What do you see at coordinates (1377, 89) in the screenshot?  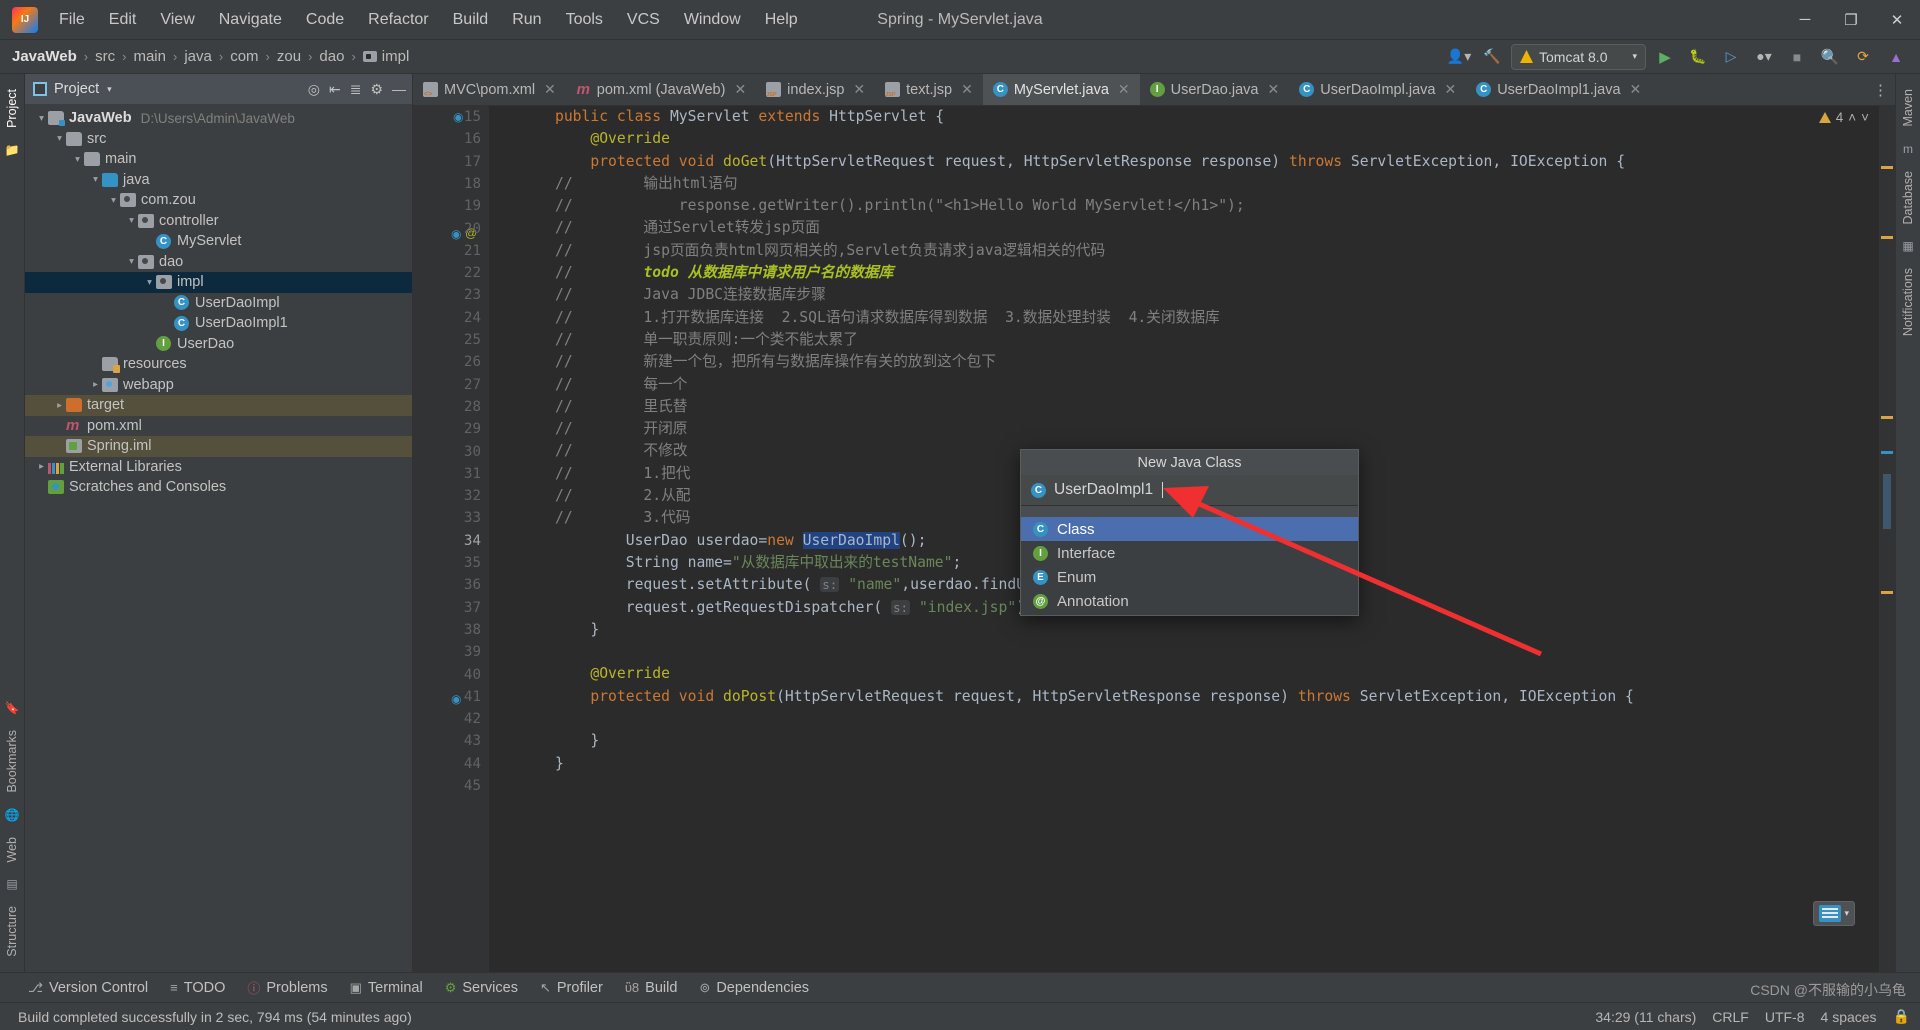 I see `editor-tab-userdaoimpl-java: UserDaoImpl.java ✕` at bounding box center [1377, 89].